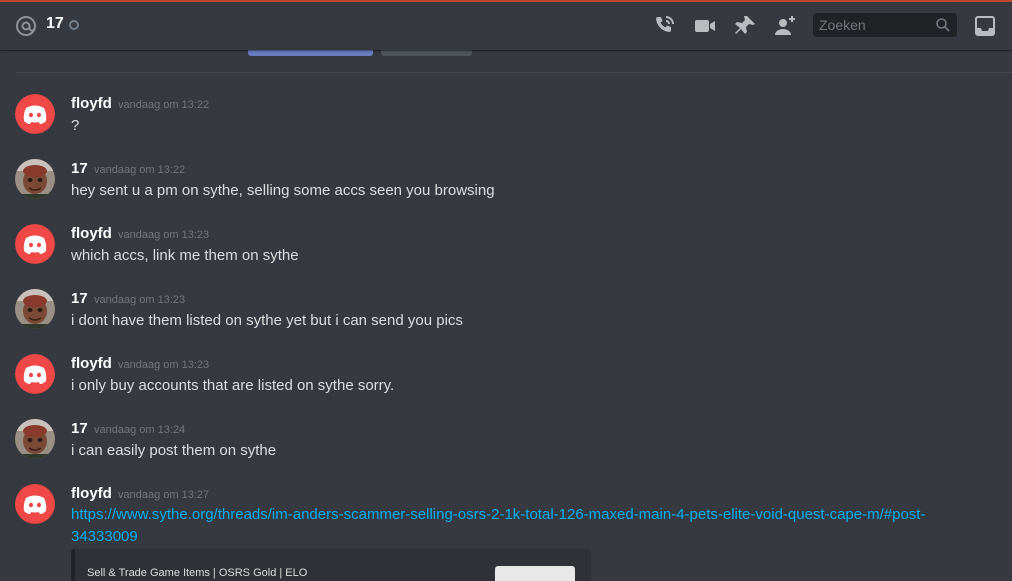 This screenshot has height=581, width=1012. I want to click on add-friend-icon, so click(785, 26).